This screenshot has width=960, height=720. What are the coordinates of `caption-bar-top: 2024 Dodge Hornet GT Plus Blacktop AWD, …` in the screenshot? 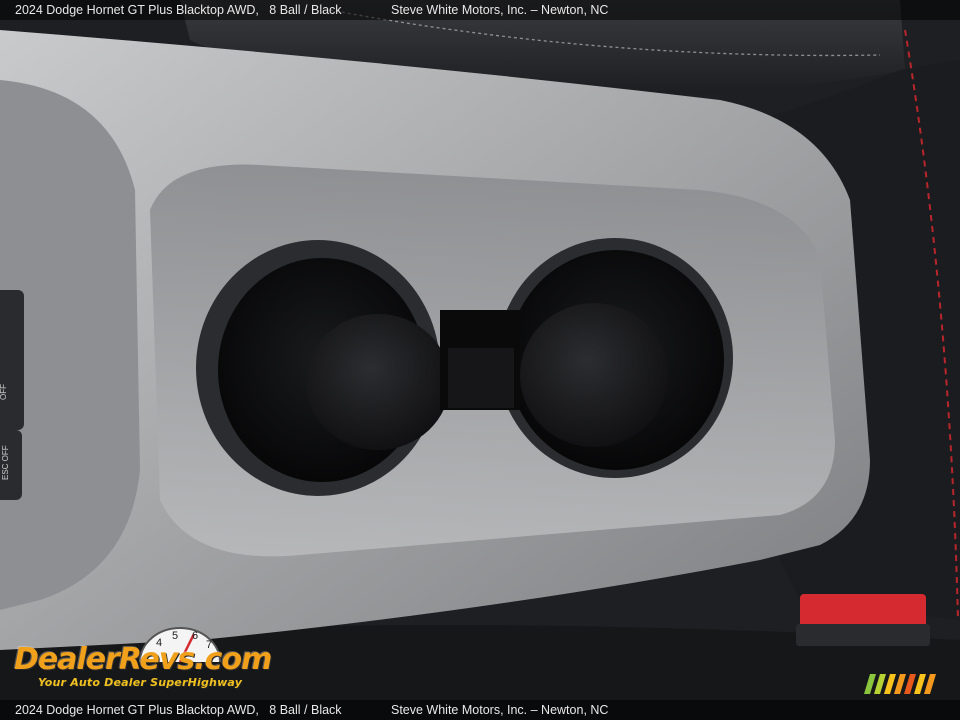 It's located at (480, 10).